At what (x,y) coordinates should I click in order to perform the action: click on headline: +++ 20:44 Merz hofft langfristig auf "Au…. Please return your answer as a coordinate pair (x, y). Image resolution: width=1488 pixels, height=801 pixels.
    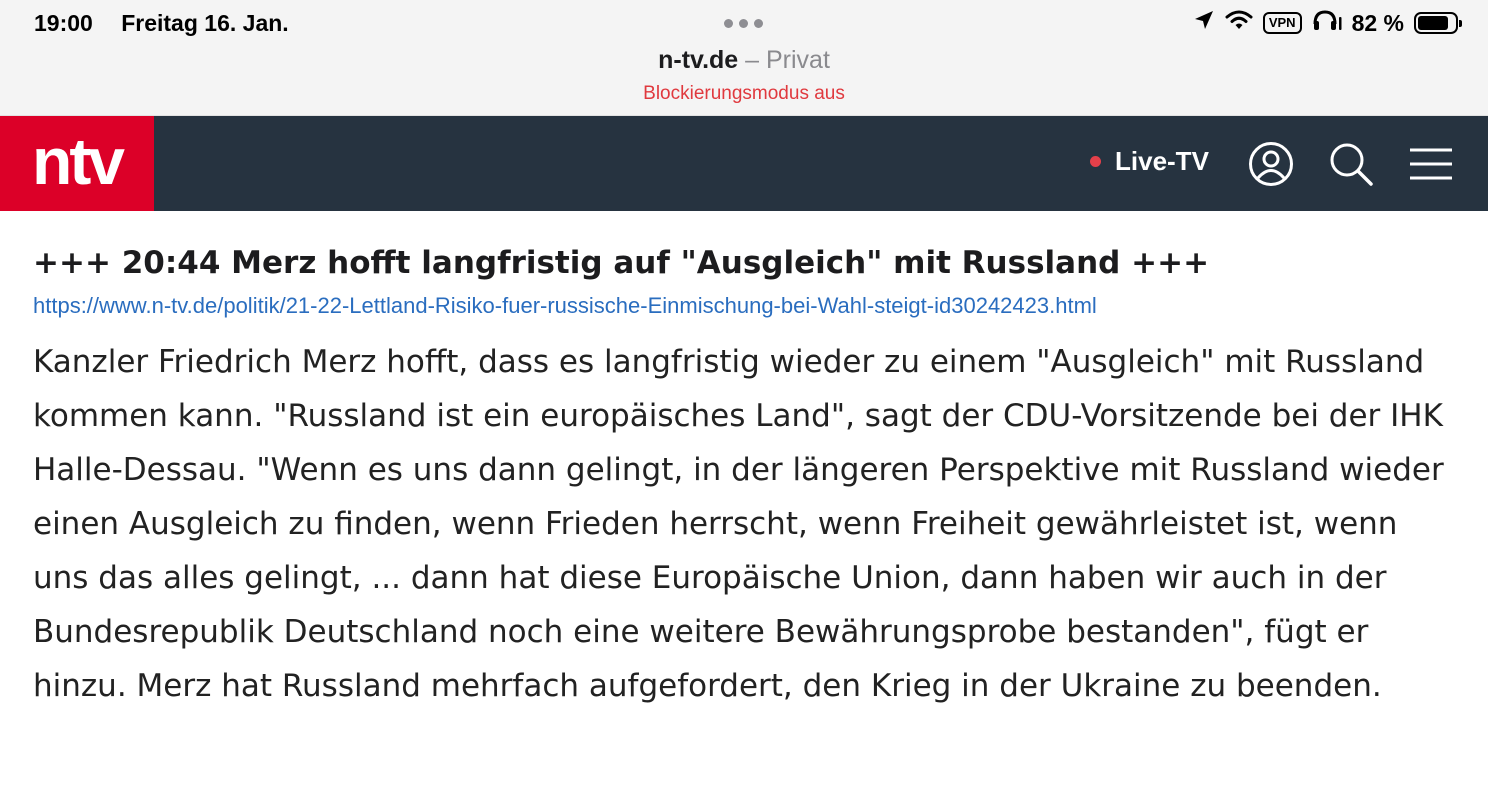
    Looking at the image, I should click on (621, 263).